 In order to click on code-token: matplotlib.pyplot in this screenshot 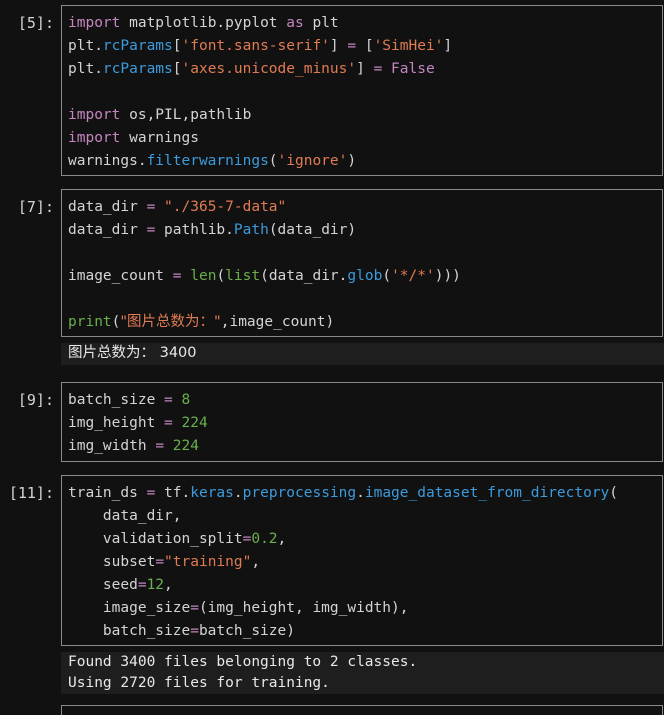, I will do `click(203, 23)`.